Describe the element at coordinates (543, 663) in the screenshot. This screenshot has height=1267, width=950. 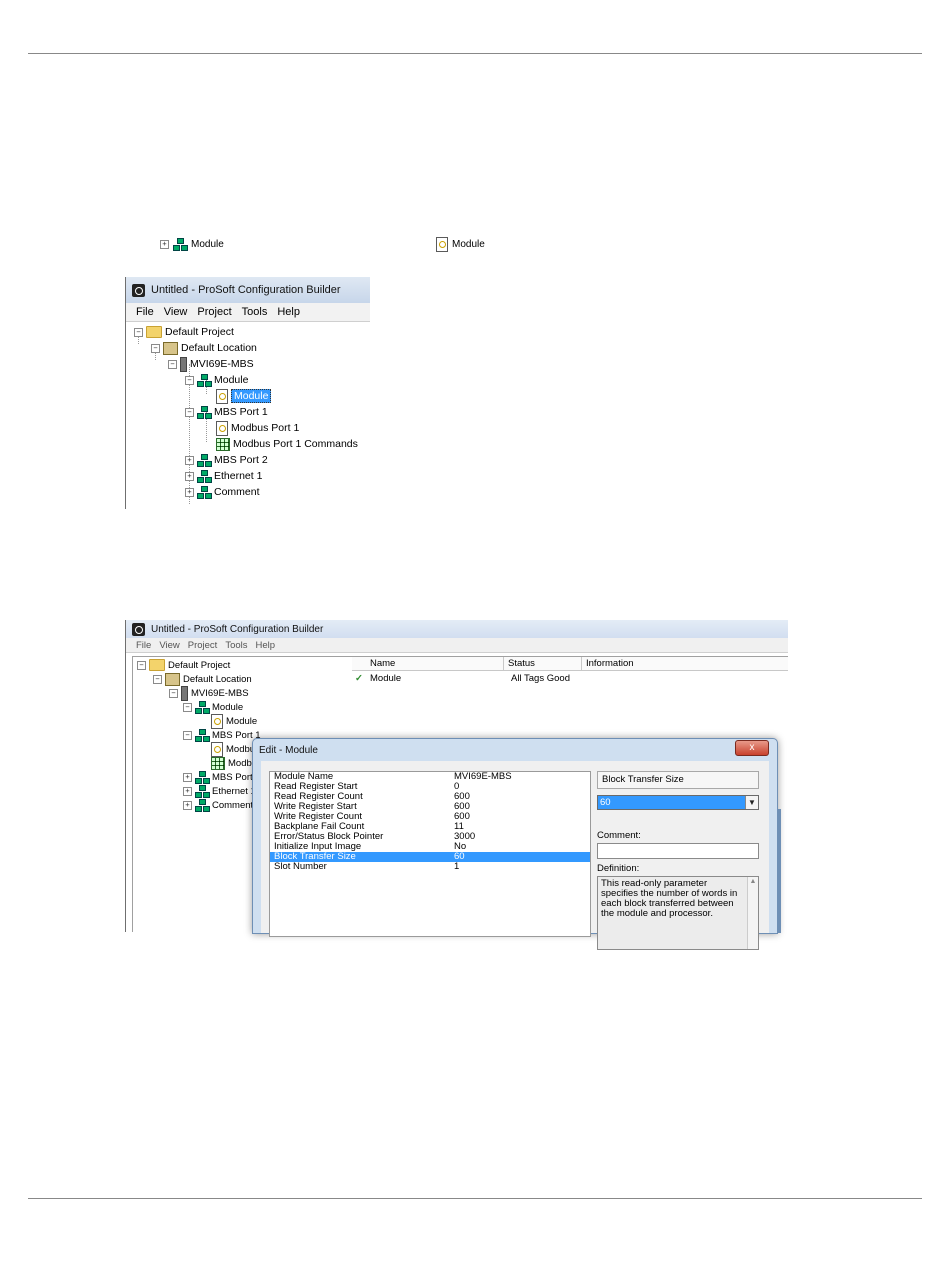
I see `column-status: Status` at that location.